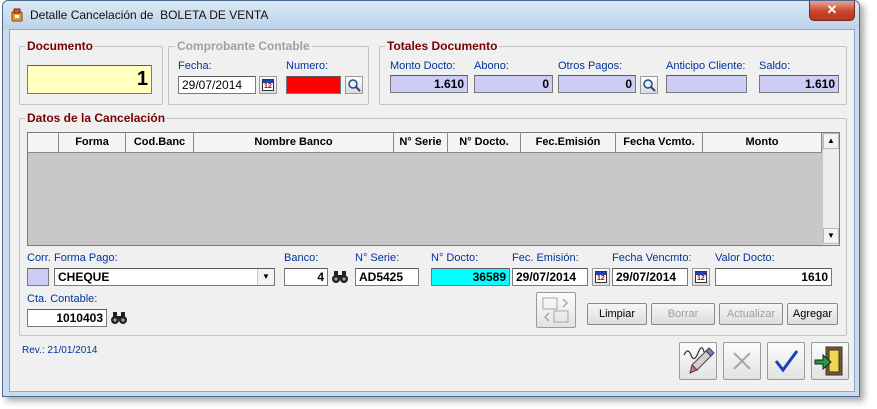  I want to click on close-icon, so click(742, 361).